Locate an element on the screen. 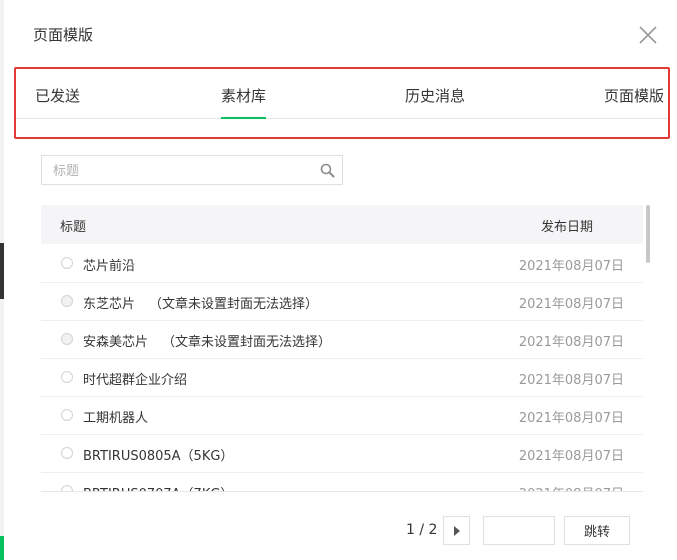 The image size is (677, 560). table-row: 安森美芯片 （文章未设置封面无法选择） 2021年08月07日 is located at coordinates (342, 340).